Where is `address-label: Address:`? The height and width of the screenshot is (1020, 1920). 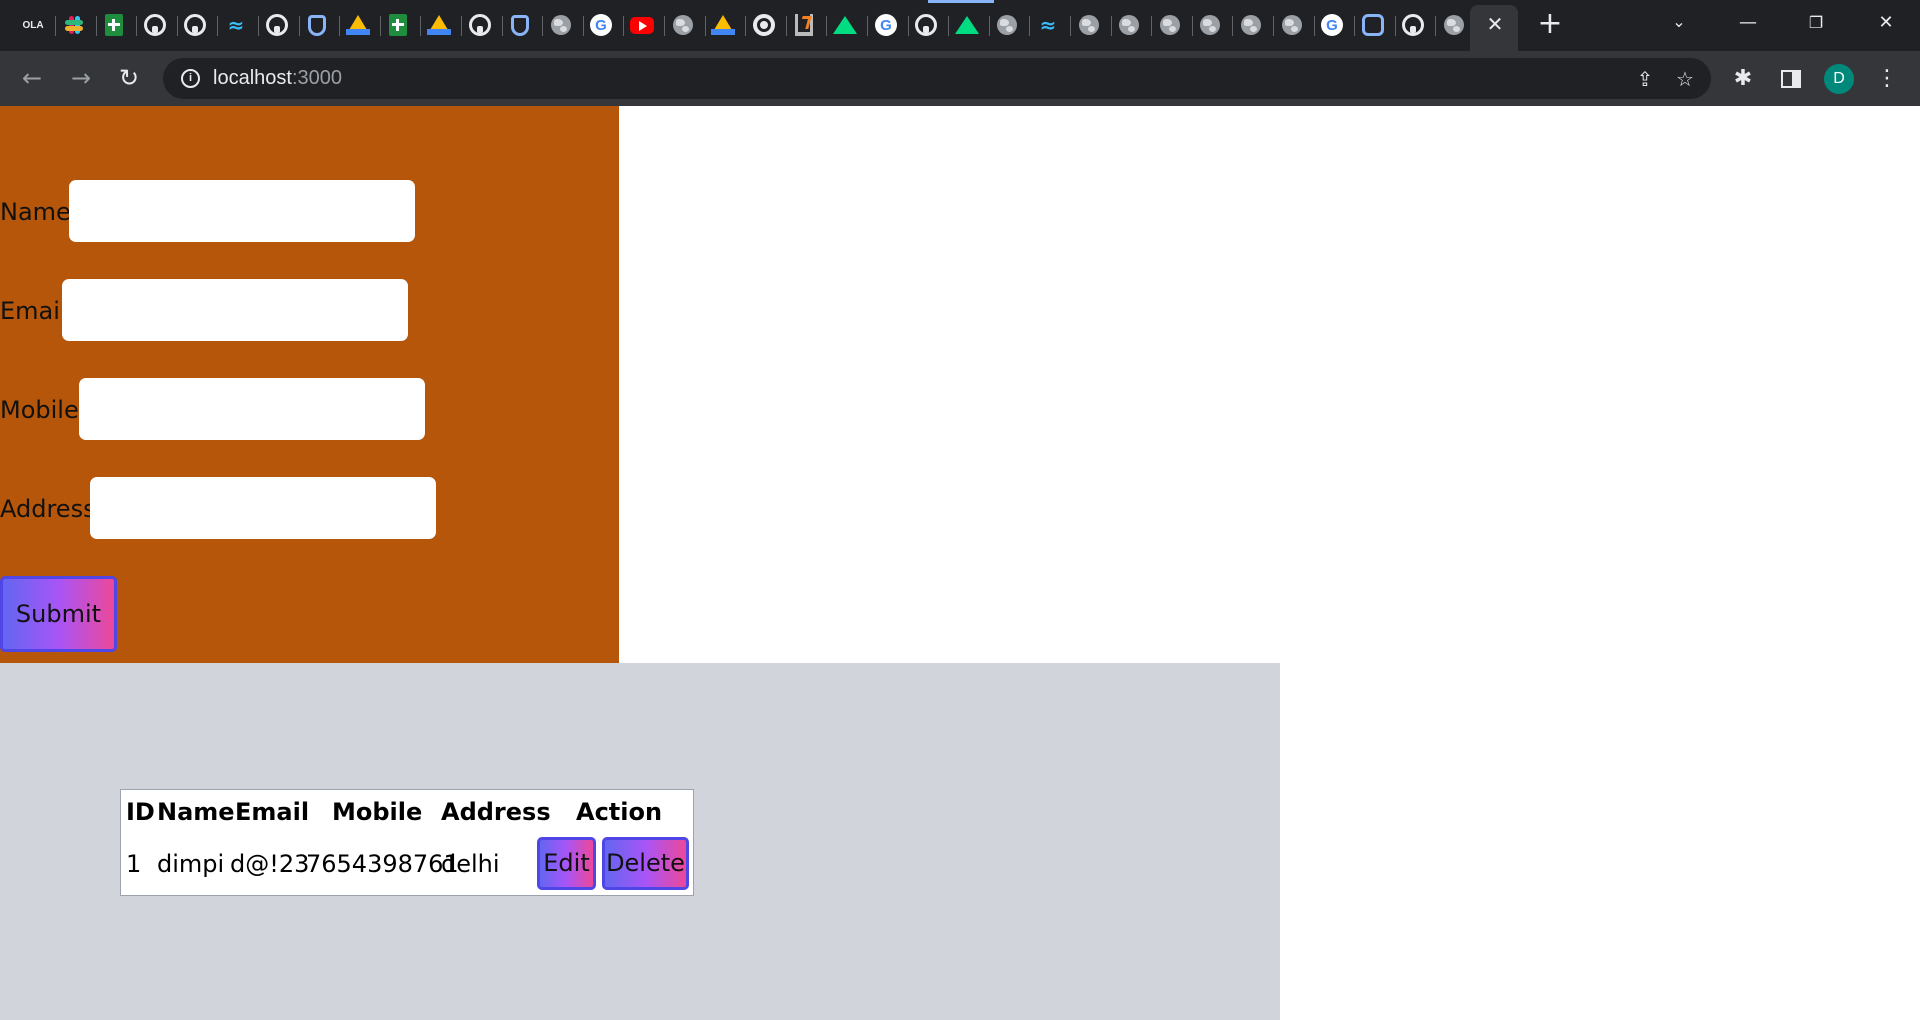 address-label: Address: is located at coordinates (52, 509).